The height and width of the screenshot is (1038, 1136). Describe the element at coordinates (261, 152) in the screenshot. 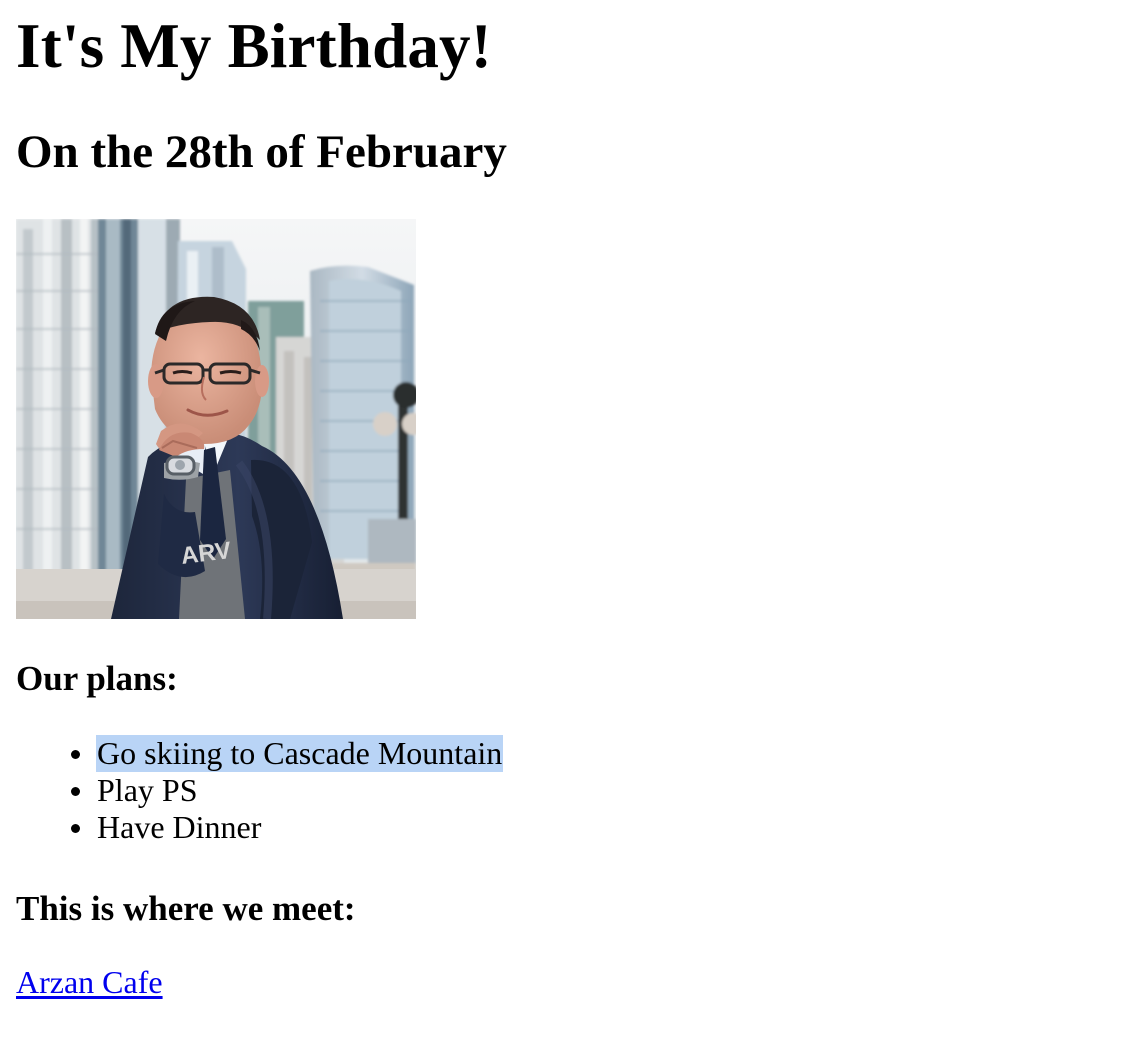

I see `page-subtitle: On the 28th of February` at that location.